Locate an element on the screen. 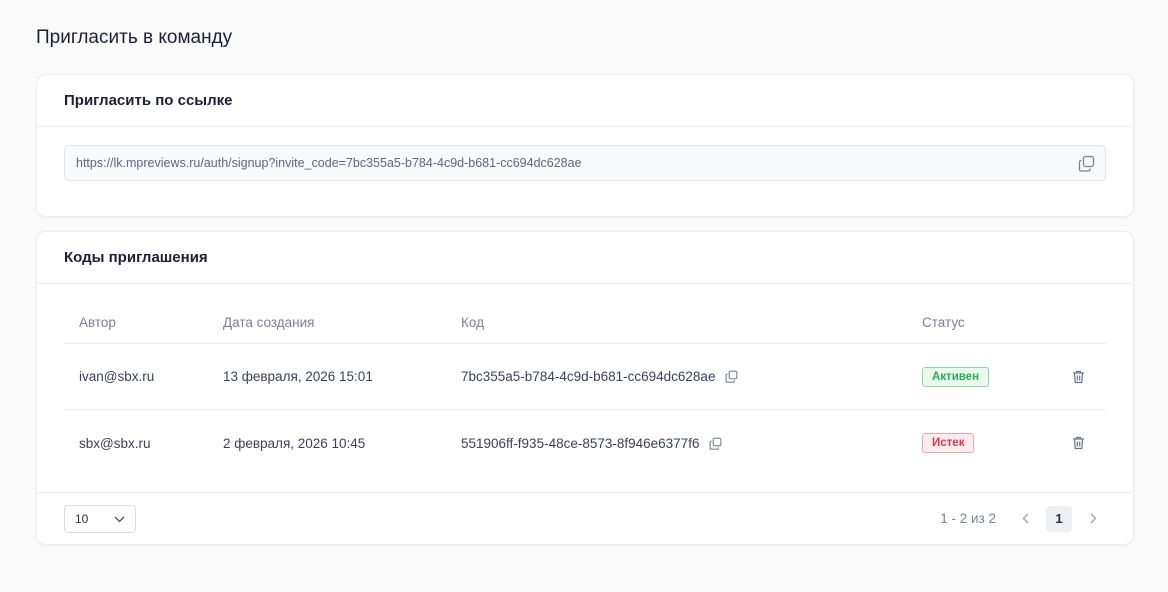  row-status-cell: Активен is located at coordinates (997, 376).